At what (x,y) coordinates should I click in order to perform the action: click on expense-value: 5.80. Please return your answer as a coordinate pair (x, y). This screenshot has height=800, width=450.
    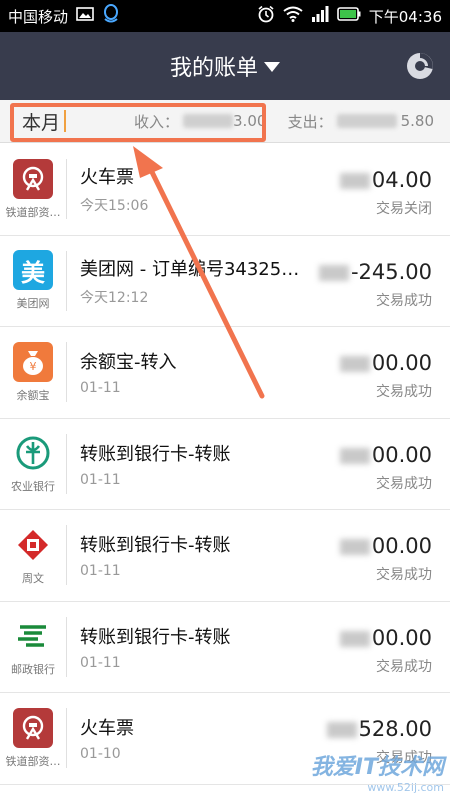
    Looking at the image, I should click on (417, 121).